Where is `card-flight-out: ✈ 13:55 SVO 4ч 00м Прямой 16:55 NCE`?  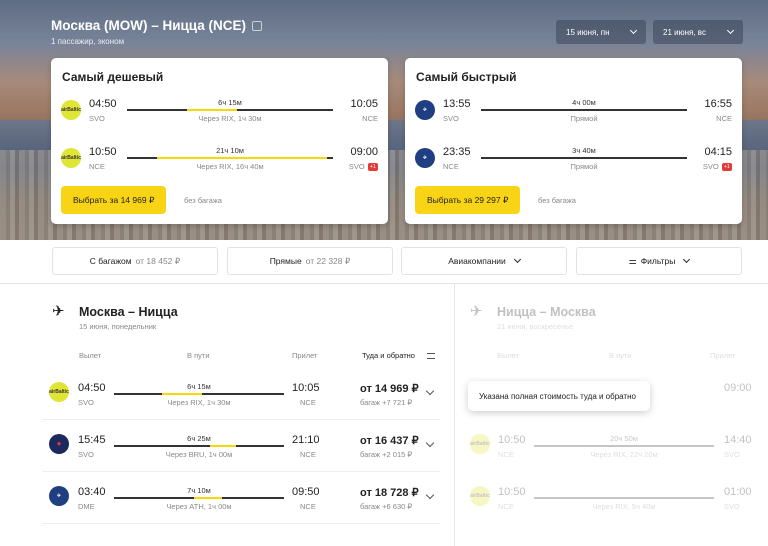 card-flight-out: ✈ 13:55 SVO 4ч 00м Прямой 16:55 NCE is located at coordinates (573, 114).